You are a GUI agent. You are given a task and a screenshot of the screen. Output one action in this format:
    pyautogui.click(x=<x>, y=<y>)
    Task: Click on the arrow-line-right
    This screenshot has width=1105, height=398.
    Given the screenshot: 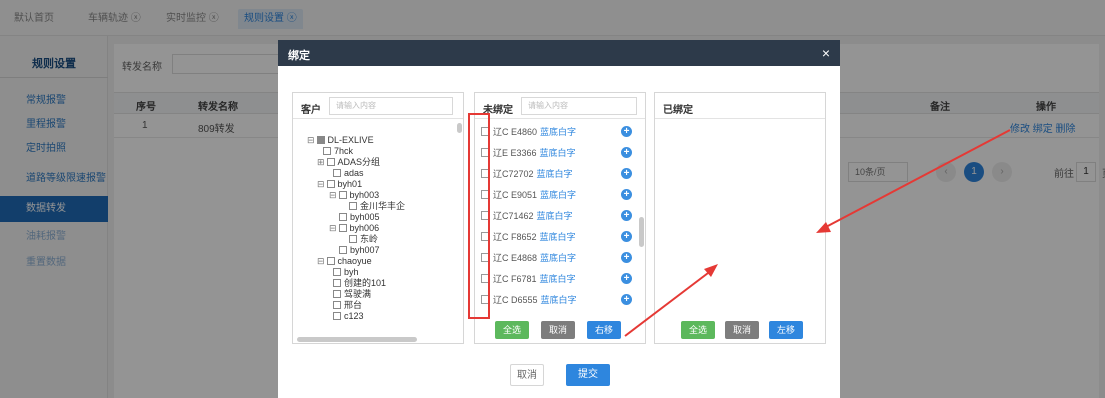 What is the action you would take?
    pyautogui.click(x=917, y=179)
    